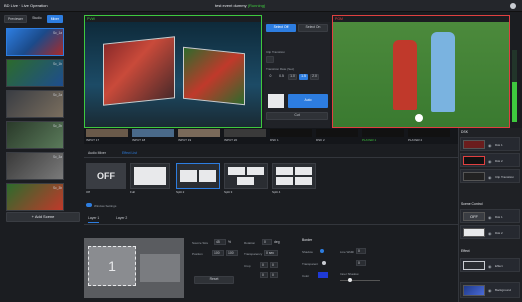  Describe the element at coordinates (232, 253) in the screenshot. I see `position-y-input: 100` at that location.